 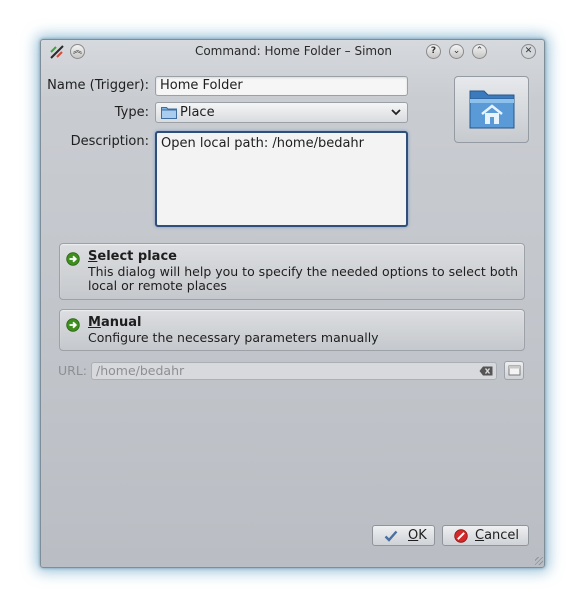 I want to click on title-bar: ︽ Command: Home Folder – Simon ? ⌄ ⌃ ✕, so click(x=292, y=52).